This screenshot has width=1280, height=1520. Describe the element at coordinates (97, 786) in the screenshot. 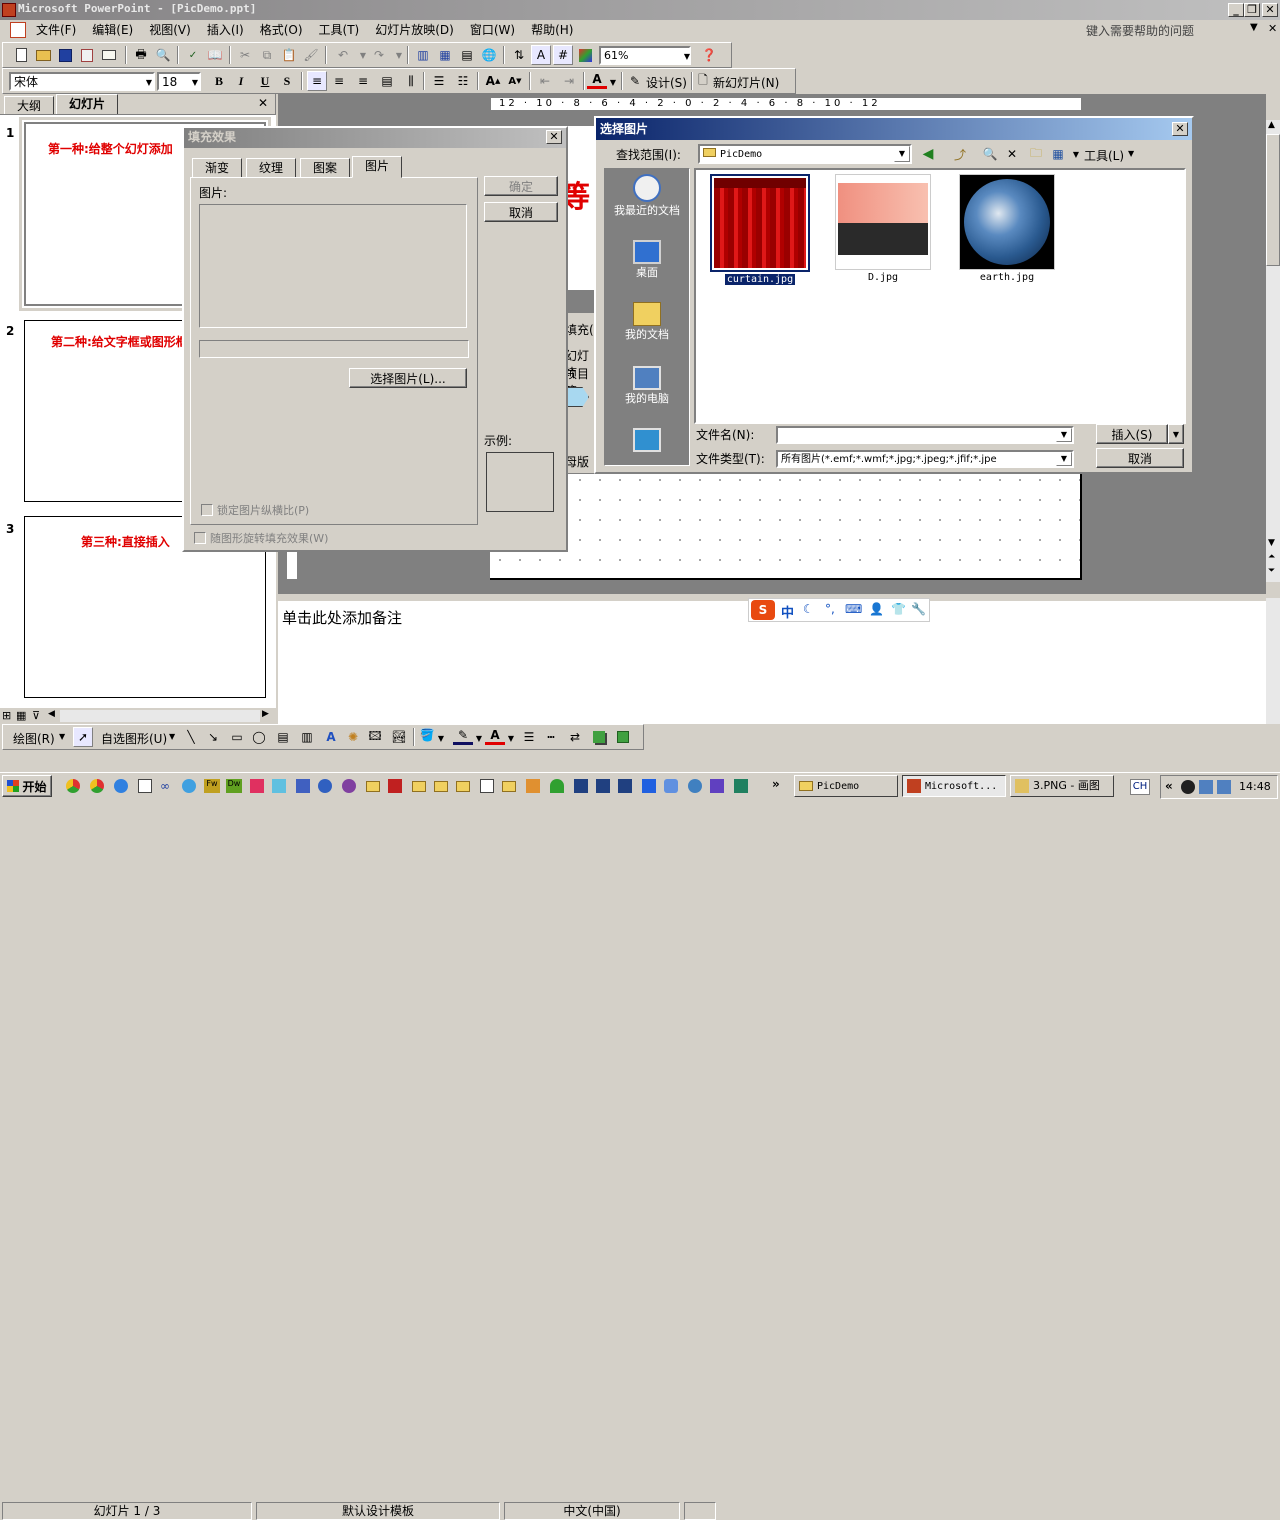

I see `quicklaunch-chrome2-icon` at that location.